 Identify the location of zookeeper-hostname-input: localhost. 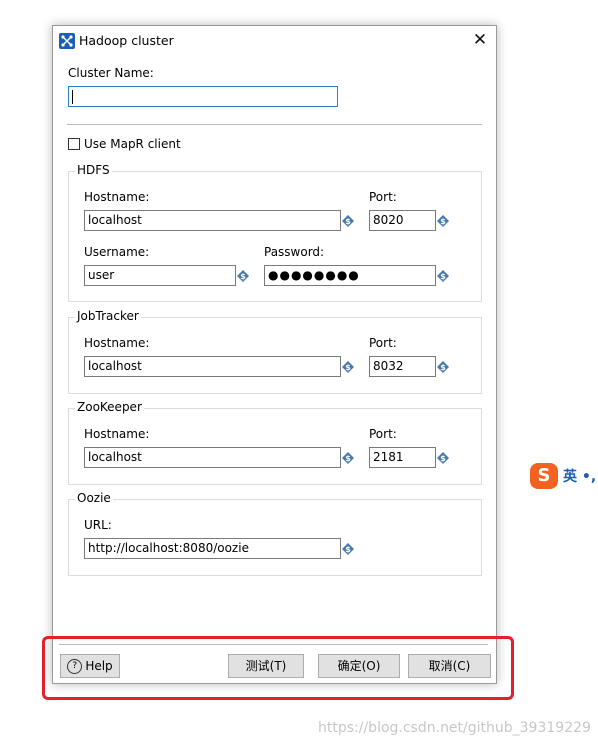
(212, 457).